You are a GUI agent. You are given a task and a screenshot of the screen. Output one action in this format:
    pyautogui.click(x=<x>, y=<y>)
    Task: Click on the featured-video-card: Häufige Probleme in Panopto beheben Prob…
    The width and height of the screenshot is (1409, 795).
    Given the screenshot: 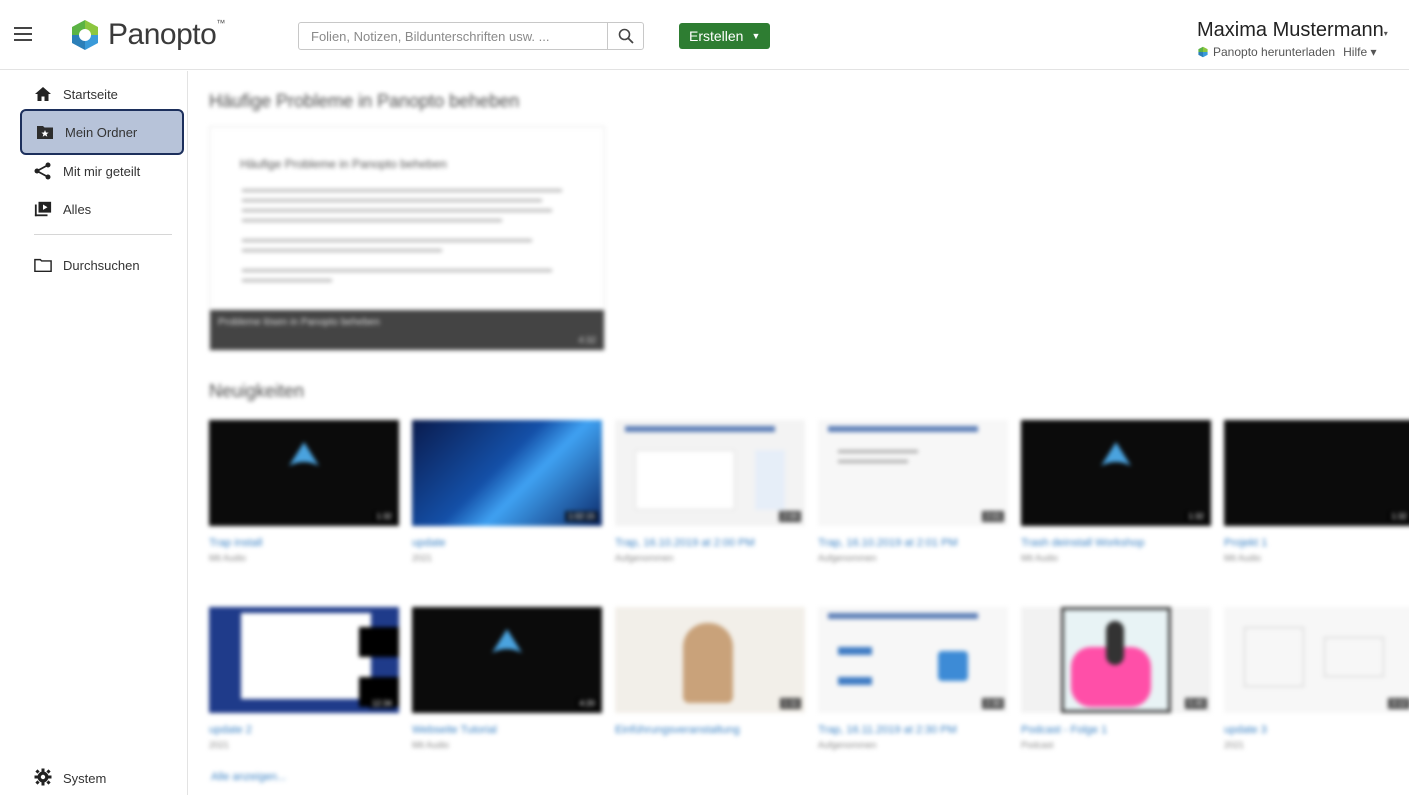 What is the action you would take?
    pyautogui.click(x=407, y=238)
    